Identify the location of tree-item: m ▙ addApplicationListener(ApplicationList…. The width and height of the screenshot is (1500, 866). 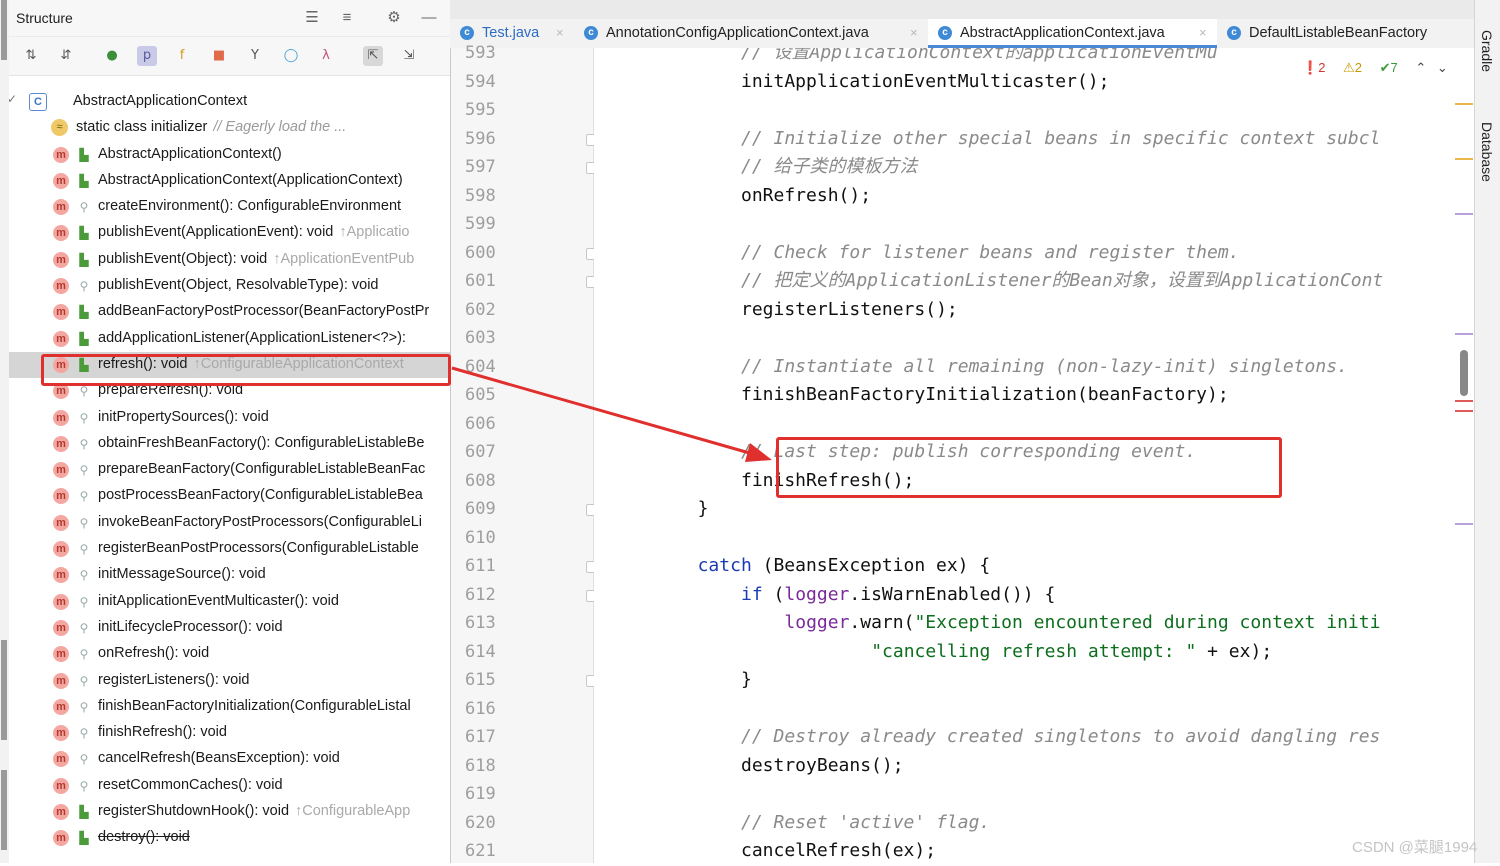
(229, 339).